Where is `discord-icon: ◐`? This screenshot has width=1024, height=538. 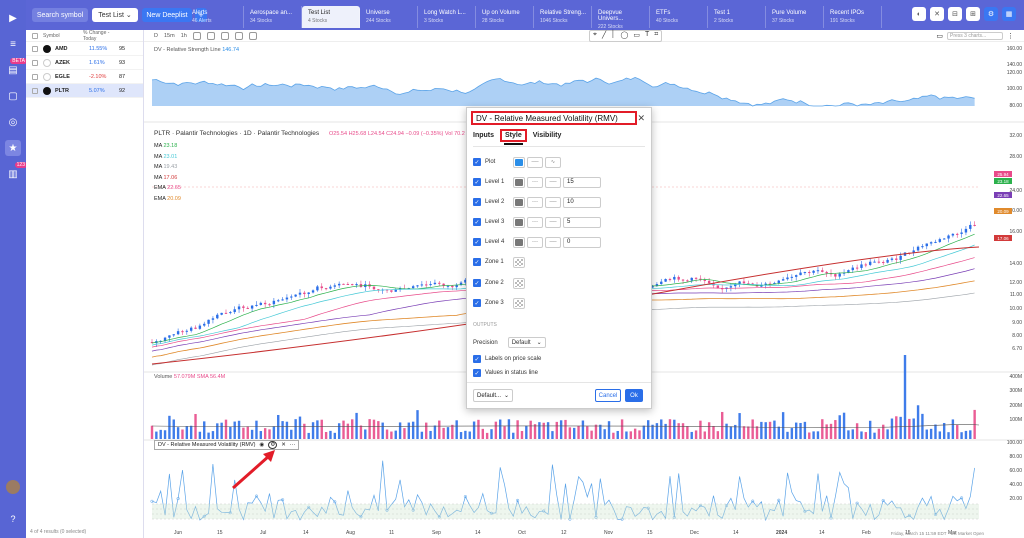
discord-icon: ◐ is located at coordinates (919, 14).